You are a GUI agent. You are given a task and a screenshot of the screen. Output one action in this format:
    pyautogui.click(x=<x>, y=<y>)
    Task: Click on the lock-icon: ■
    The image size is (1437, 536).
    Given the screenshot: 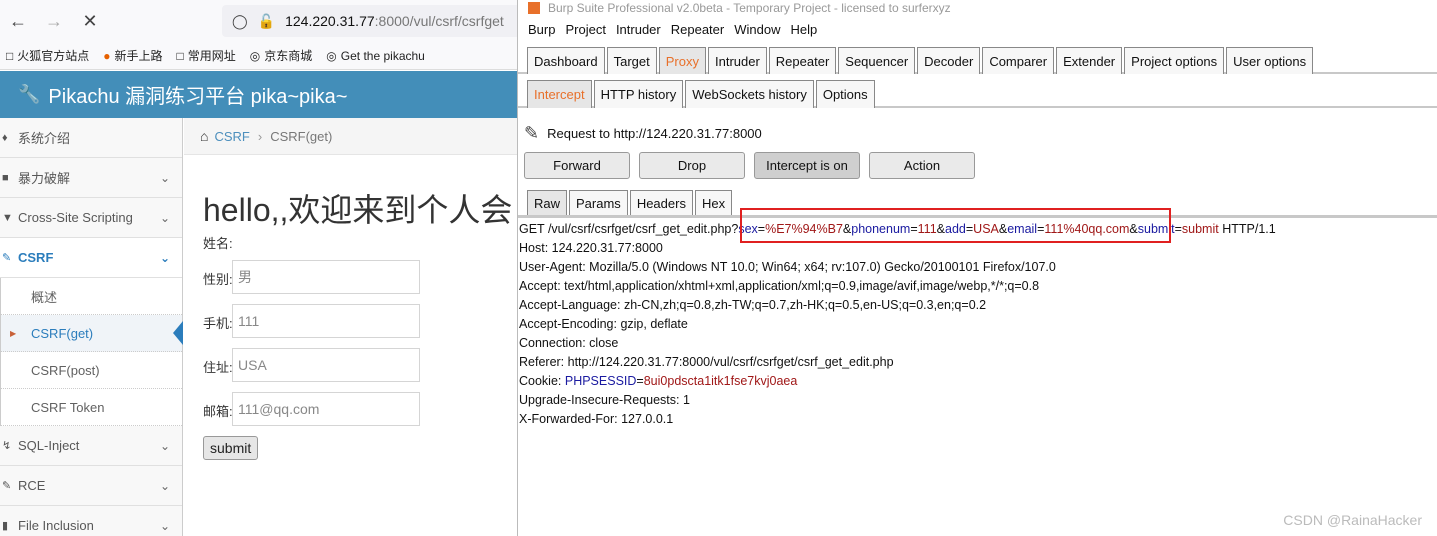 What is the action you would take?
    pyautogui.click(x=5, y=177)
    